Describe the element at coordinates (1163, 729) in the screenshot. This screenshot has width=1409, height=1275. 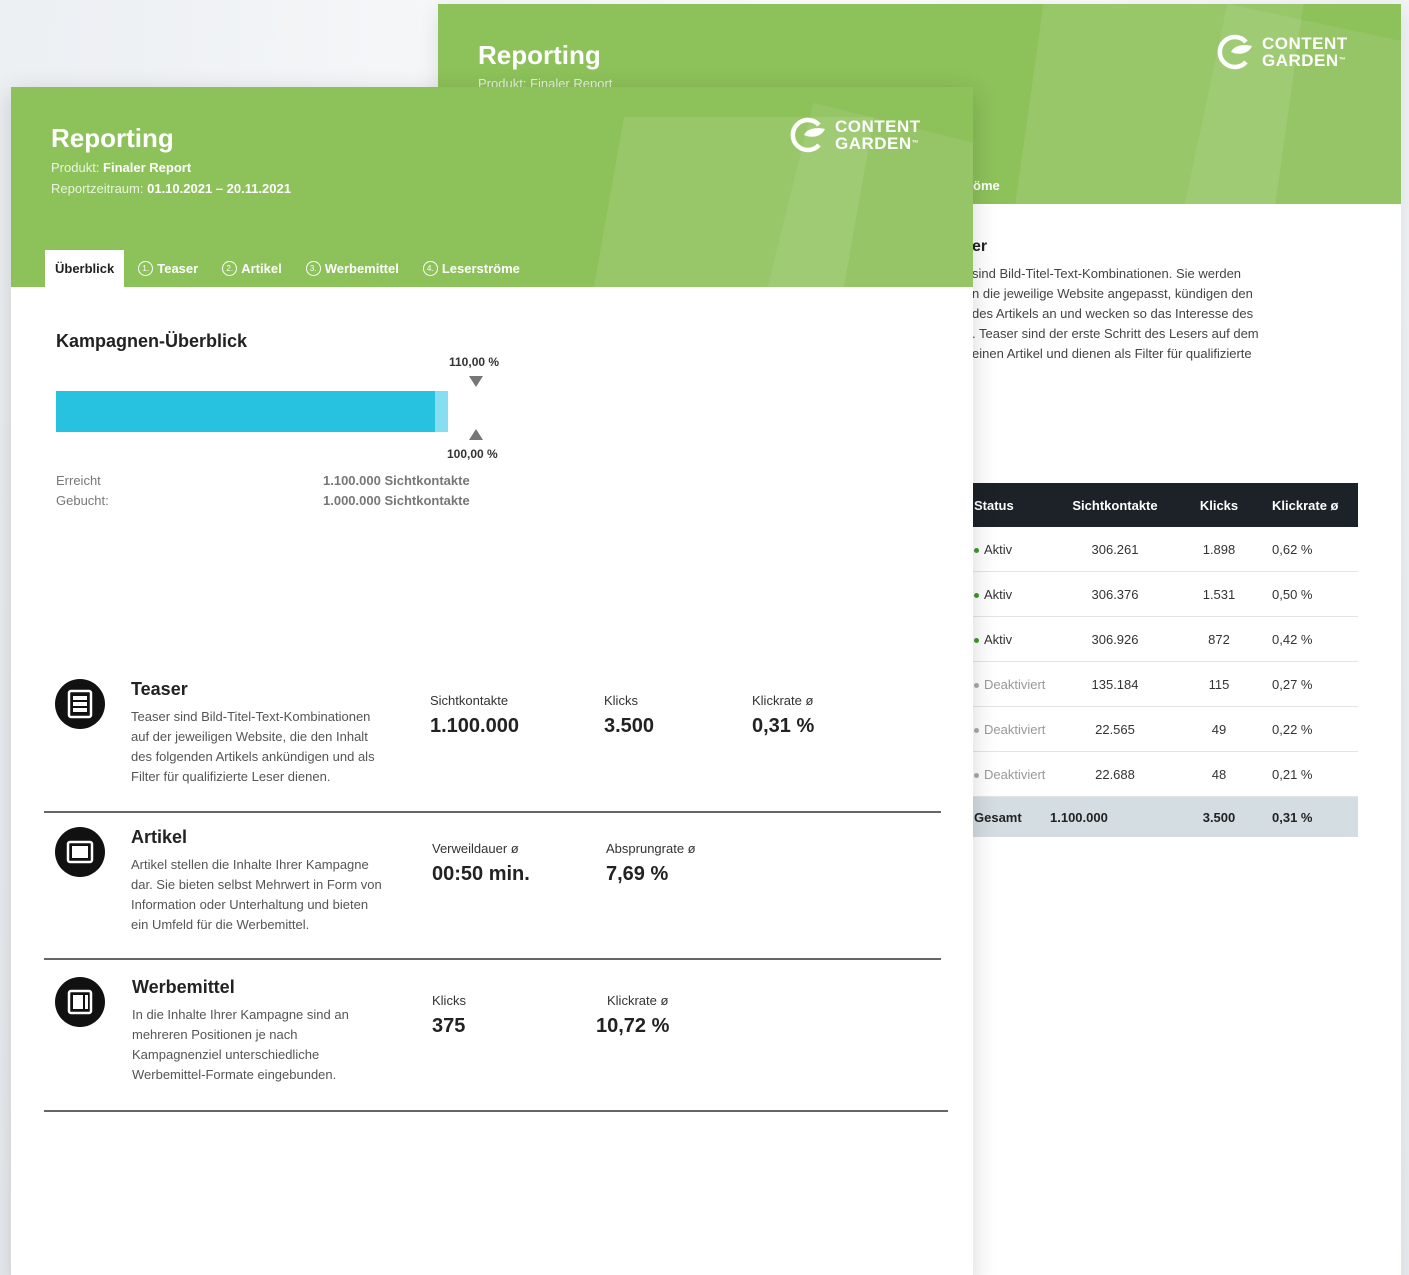
I see `table-row: Deaktiviert 22.565 49 0,22 %` at that location.